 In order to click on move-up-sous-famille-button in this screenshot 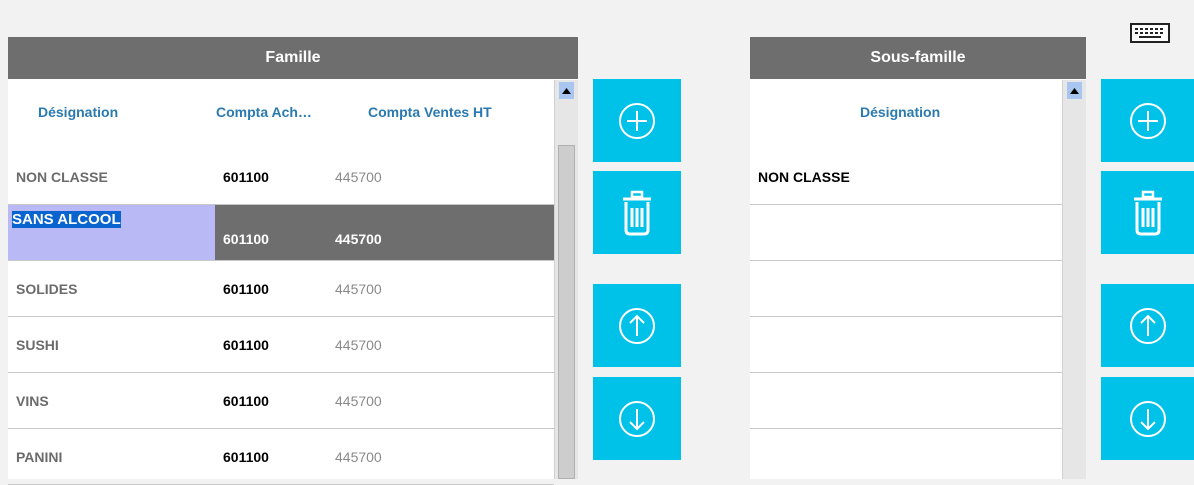, I will do `click(1147, 325)`.